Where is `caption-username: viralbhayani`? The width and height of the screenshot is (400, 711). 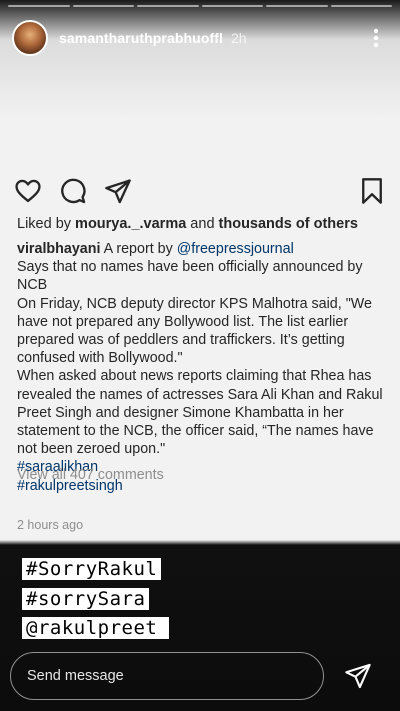
caption-username: viralbhayani is located at coordinates (58, 249).